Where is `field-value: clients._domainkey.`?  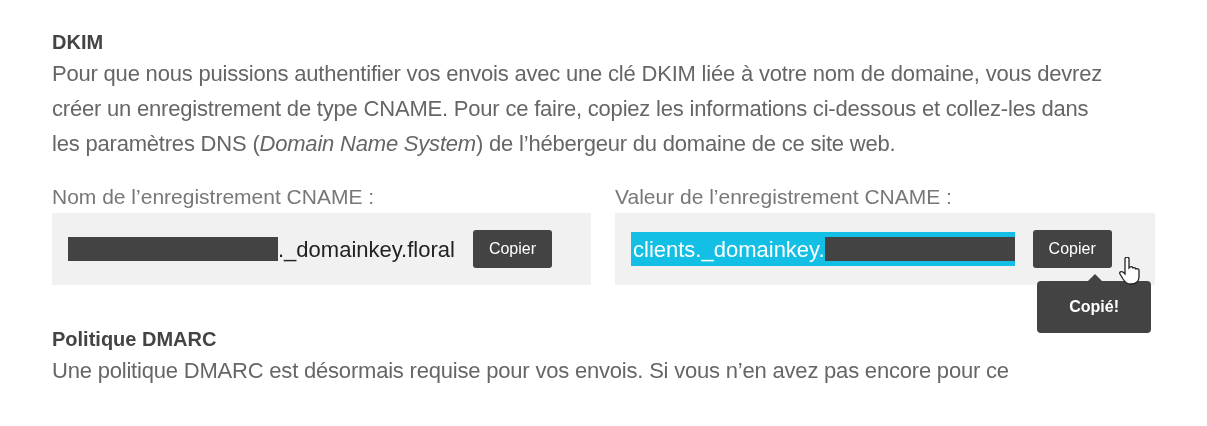 field-value: clients._domainkey. is located at coordinates (823, 249).